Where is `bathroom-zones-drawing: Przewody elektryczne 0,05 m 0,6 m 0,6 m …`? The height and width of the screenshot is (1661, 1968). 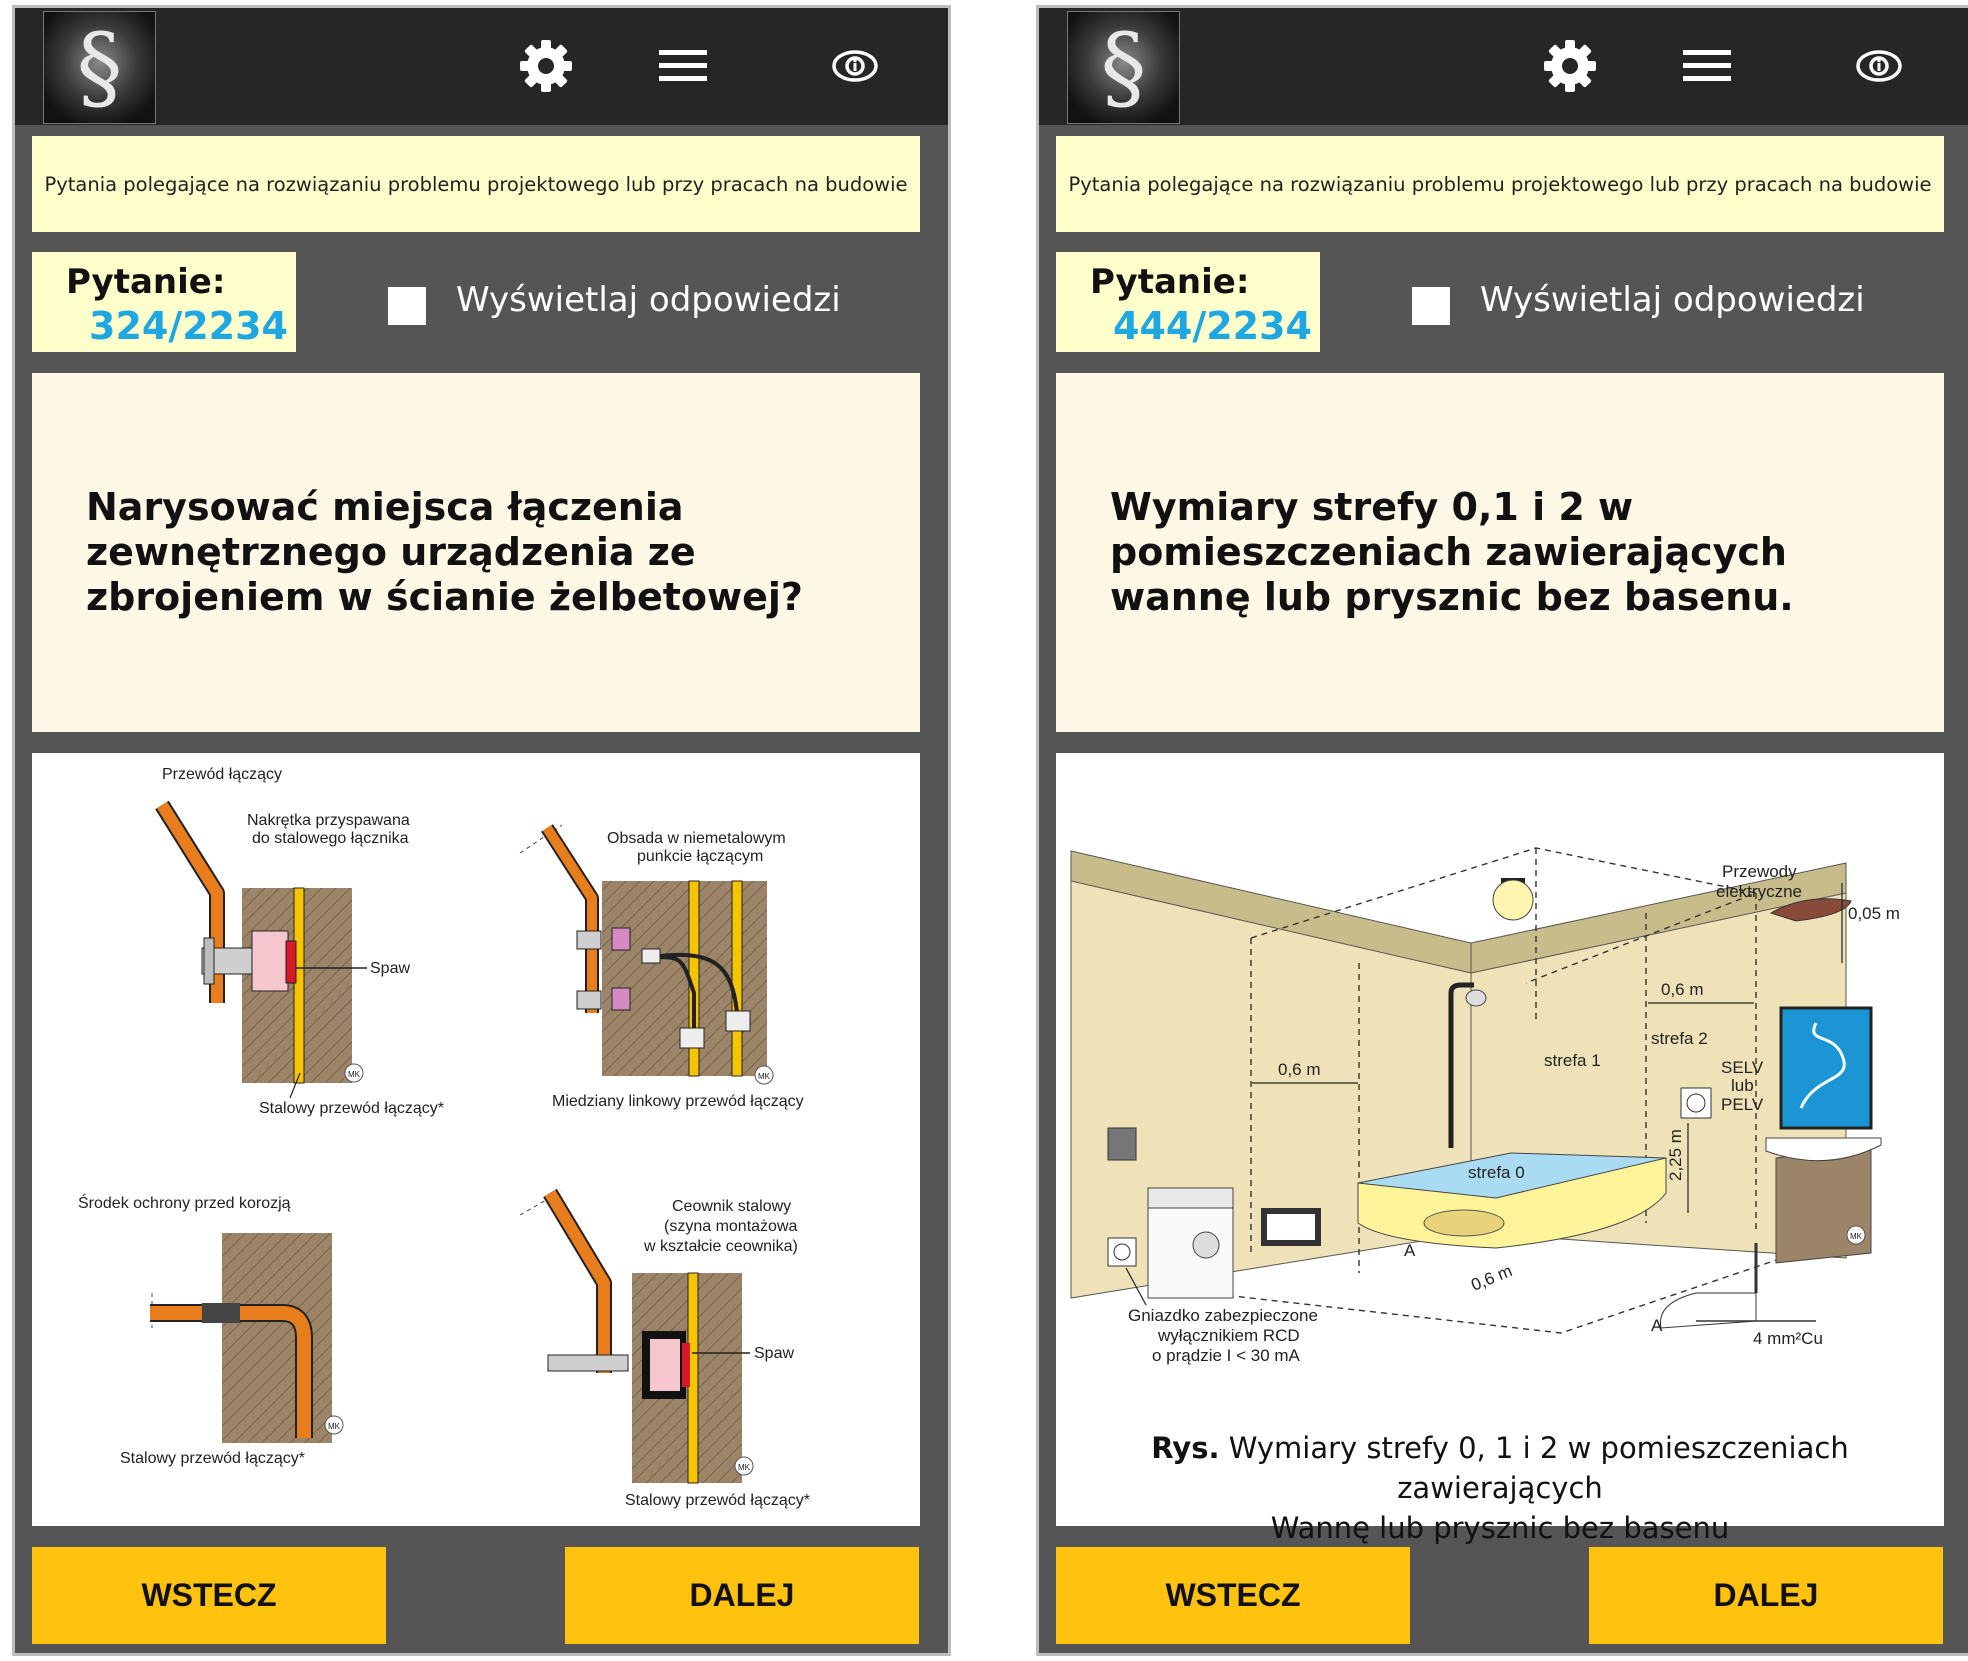
bathroom-zones-drawing: Przewody elektryczne 0,05 m 0,6 m 0,6 m … is located at coordinates (1485, 1106).